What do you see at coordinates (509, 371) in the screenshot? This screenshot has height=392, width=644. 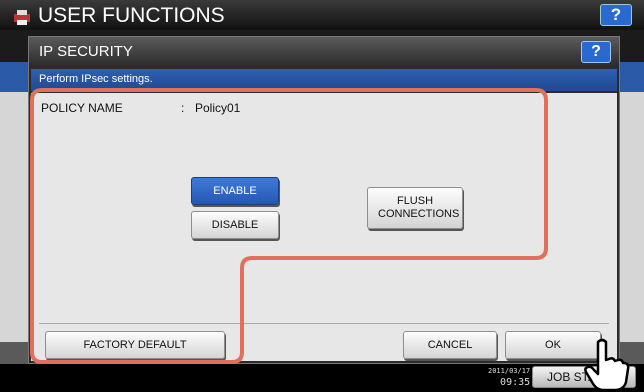 I see `clock-date: 2011/03/17` at bounding box center [509, 371].